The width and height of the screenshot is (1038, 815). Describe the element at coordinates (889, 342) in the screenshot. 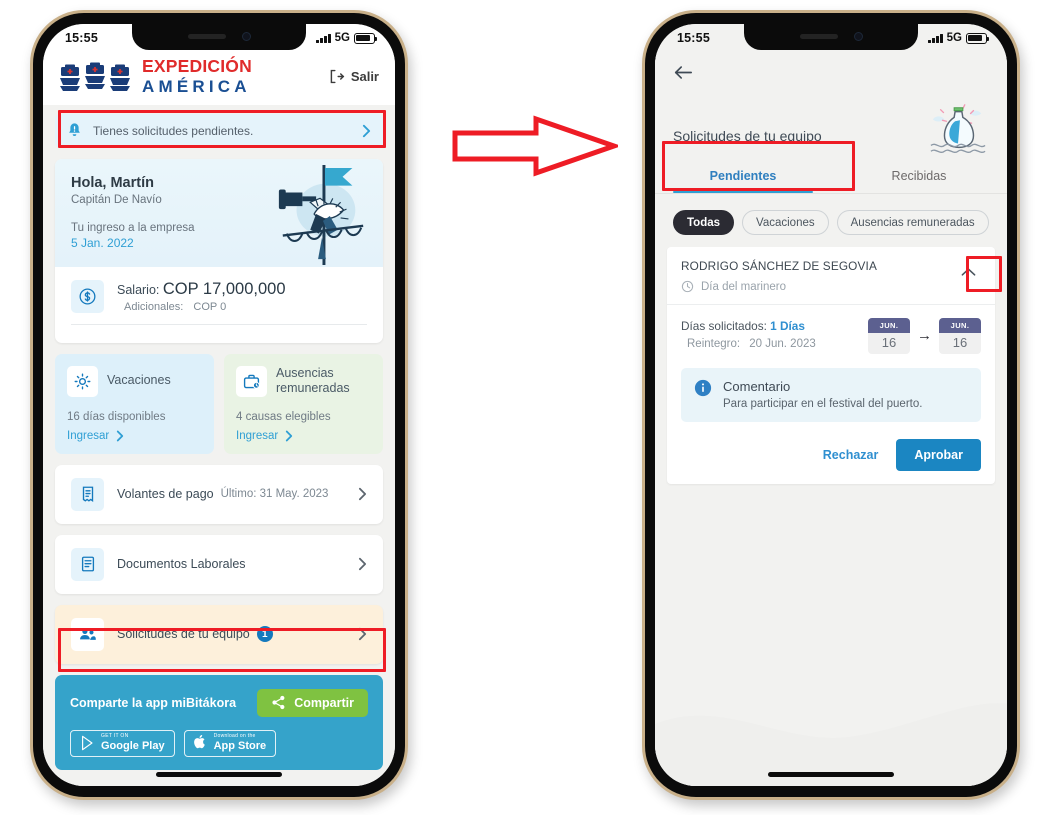

I see `date-from-day: 16` at that location.